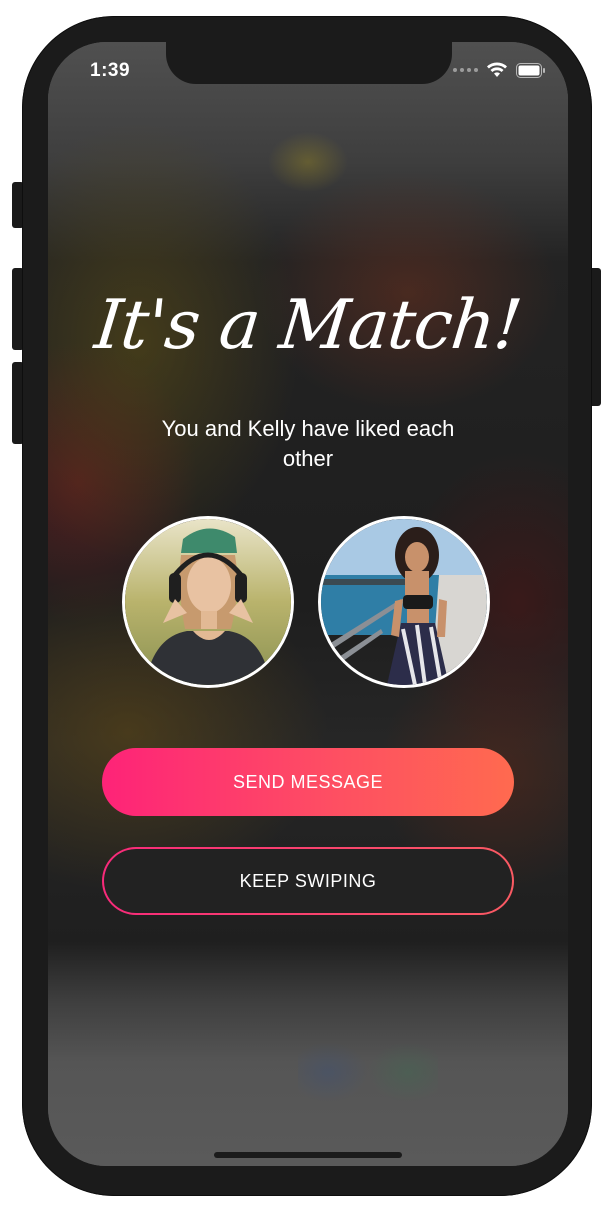  I want to click on woman-by-the-sea-photo-icon, so click(404, 602).